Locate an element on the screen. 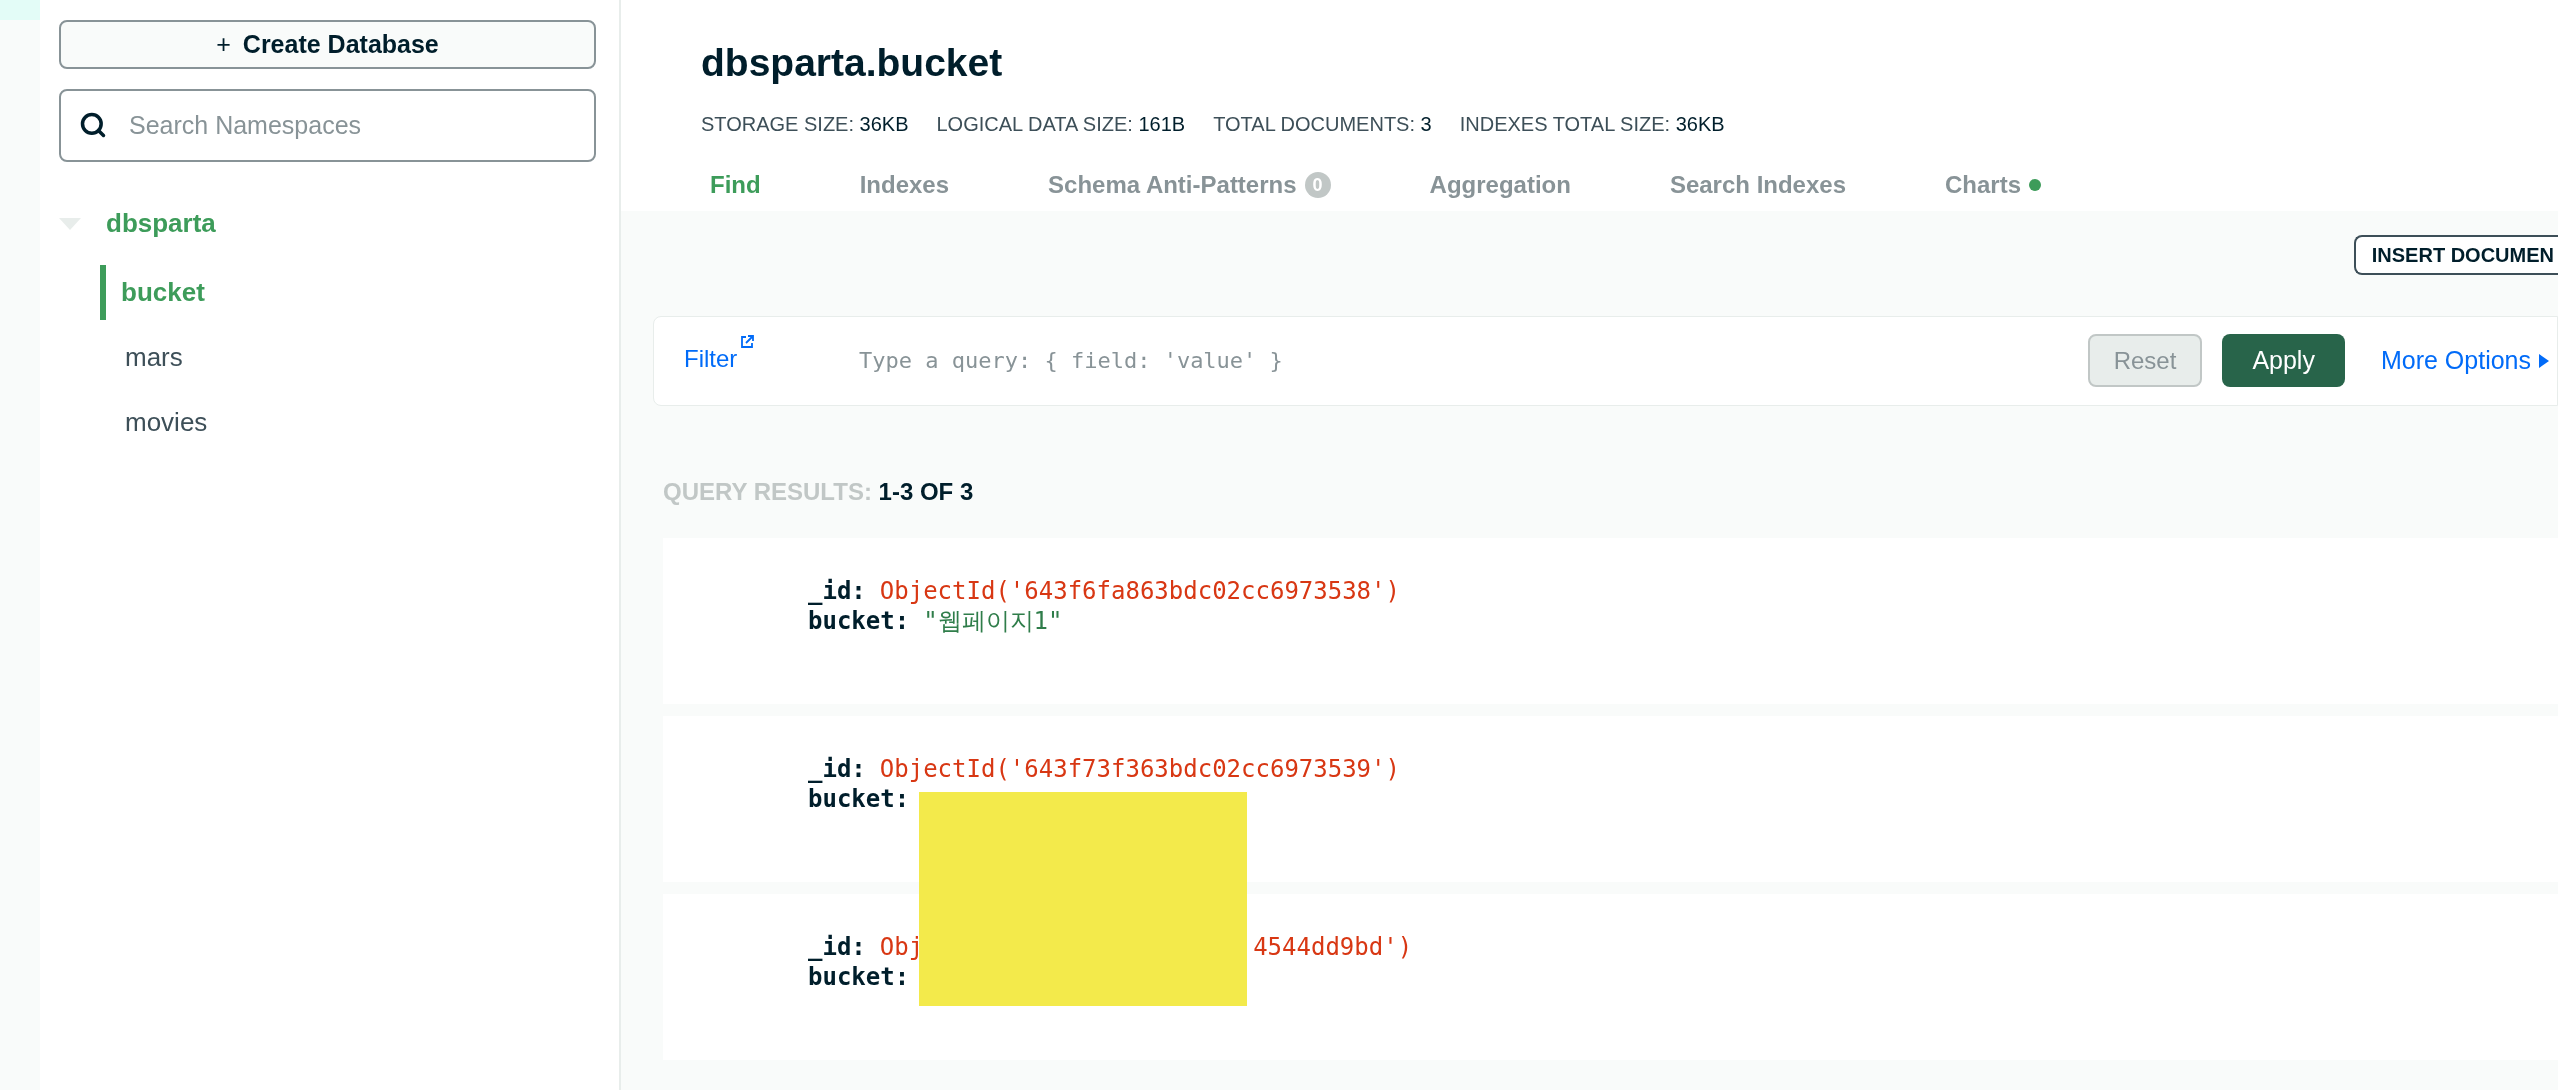  query-field: Type a query: { field: 'value' } is located at coordinates (1473, 360).